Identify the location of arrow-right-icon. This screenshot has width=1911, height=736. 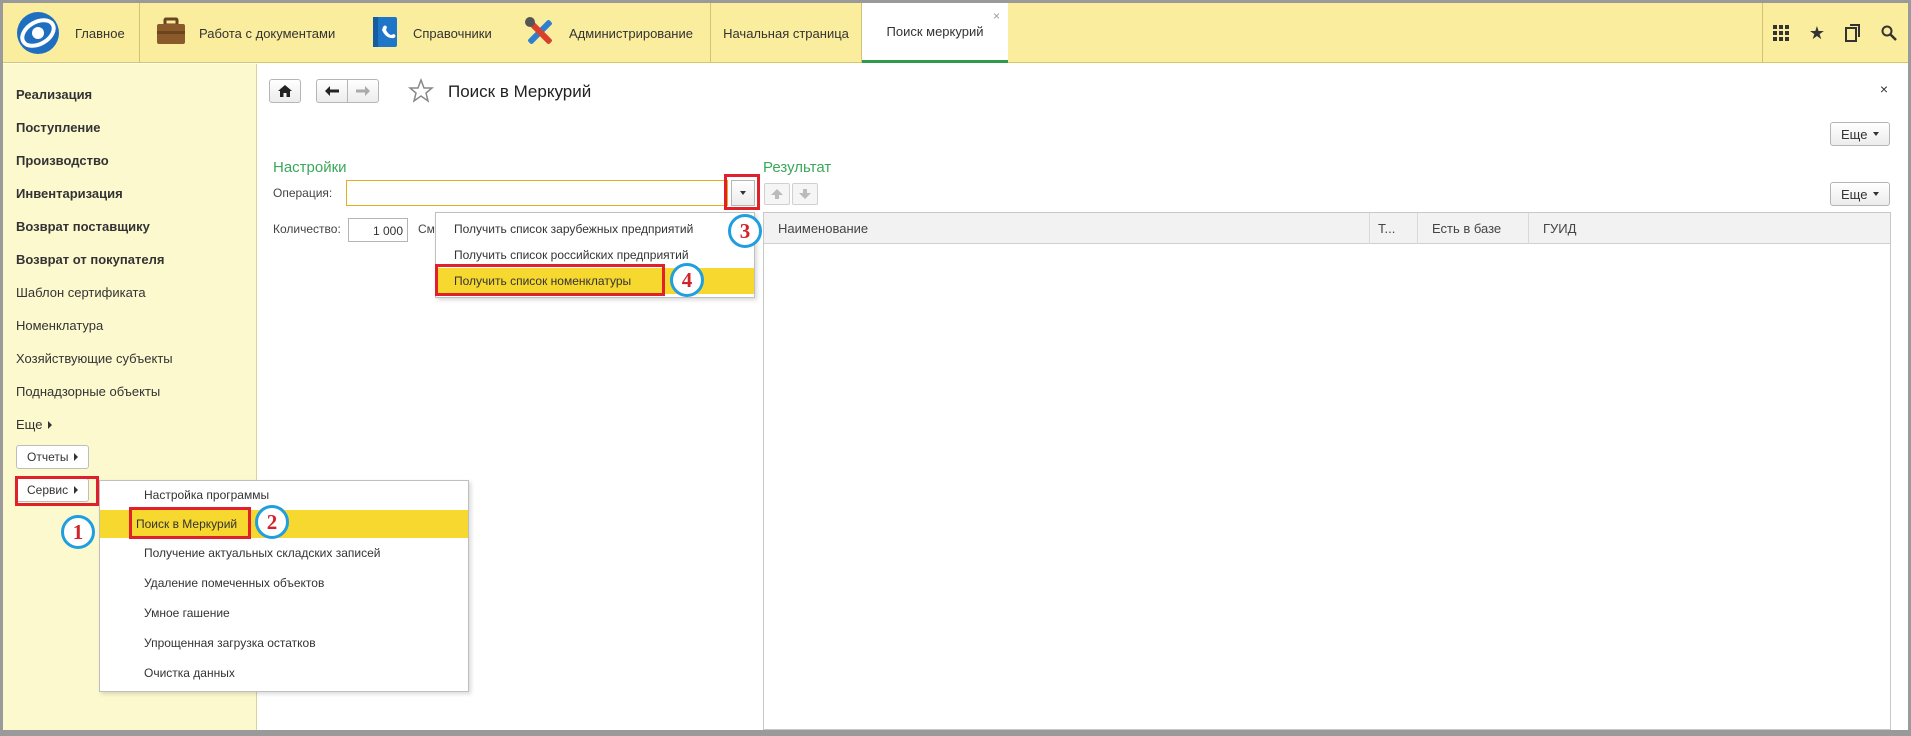
(363, 91).